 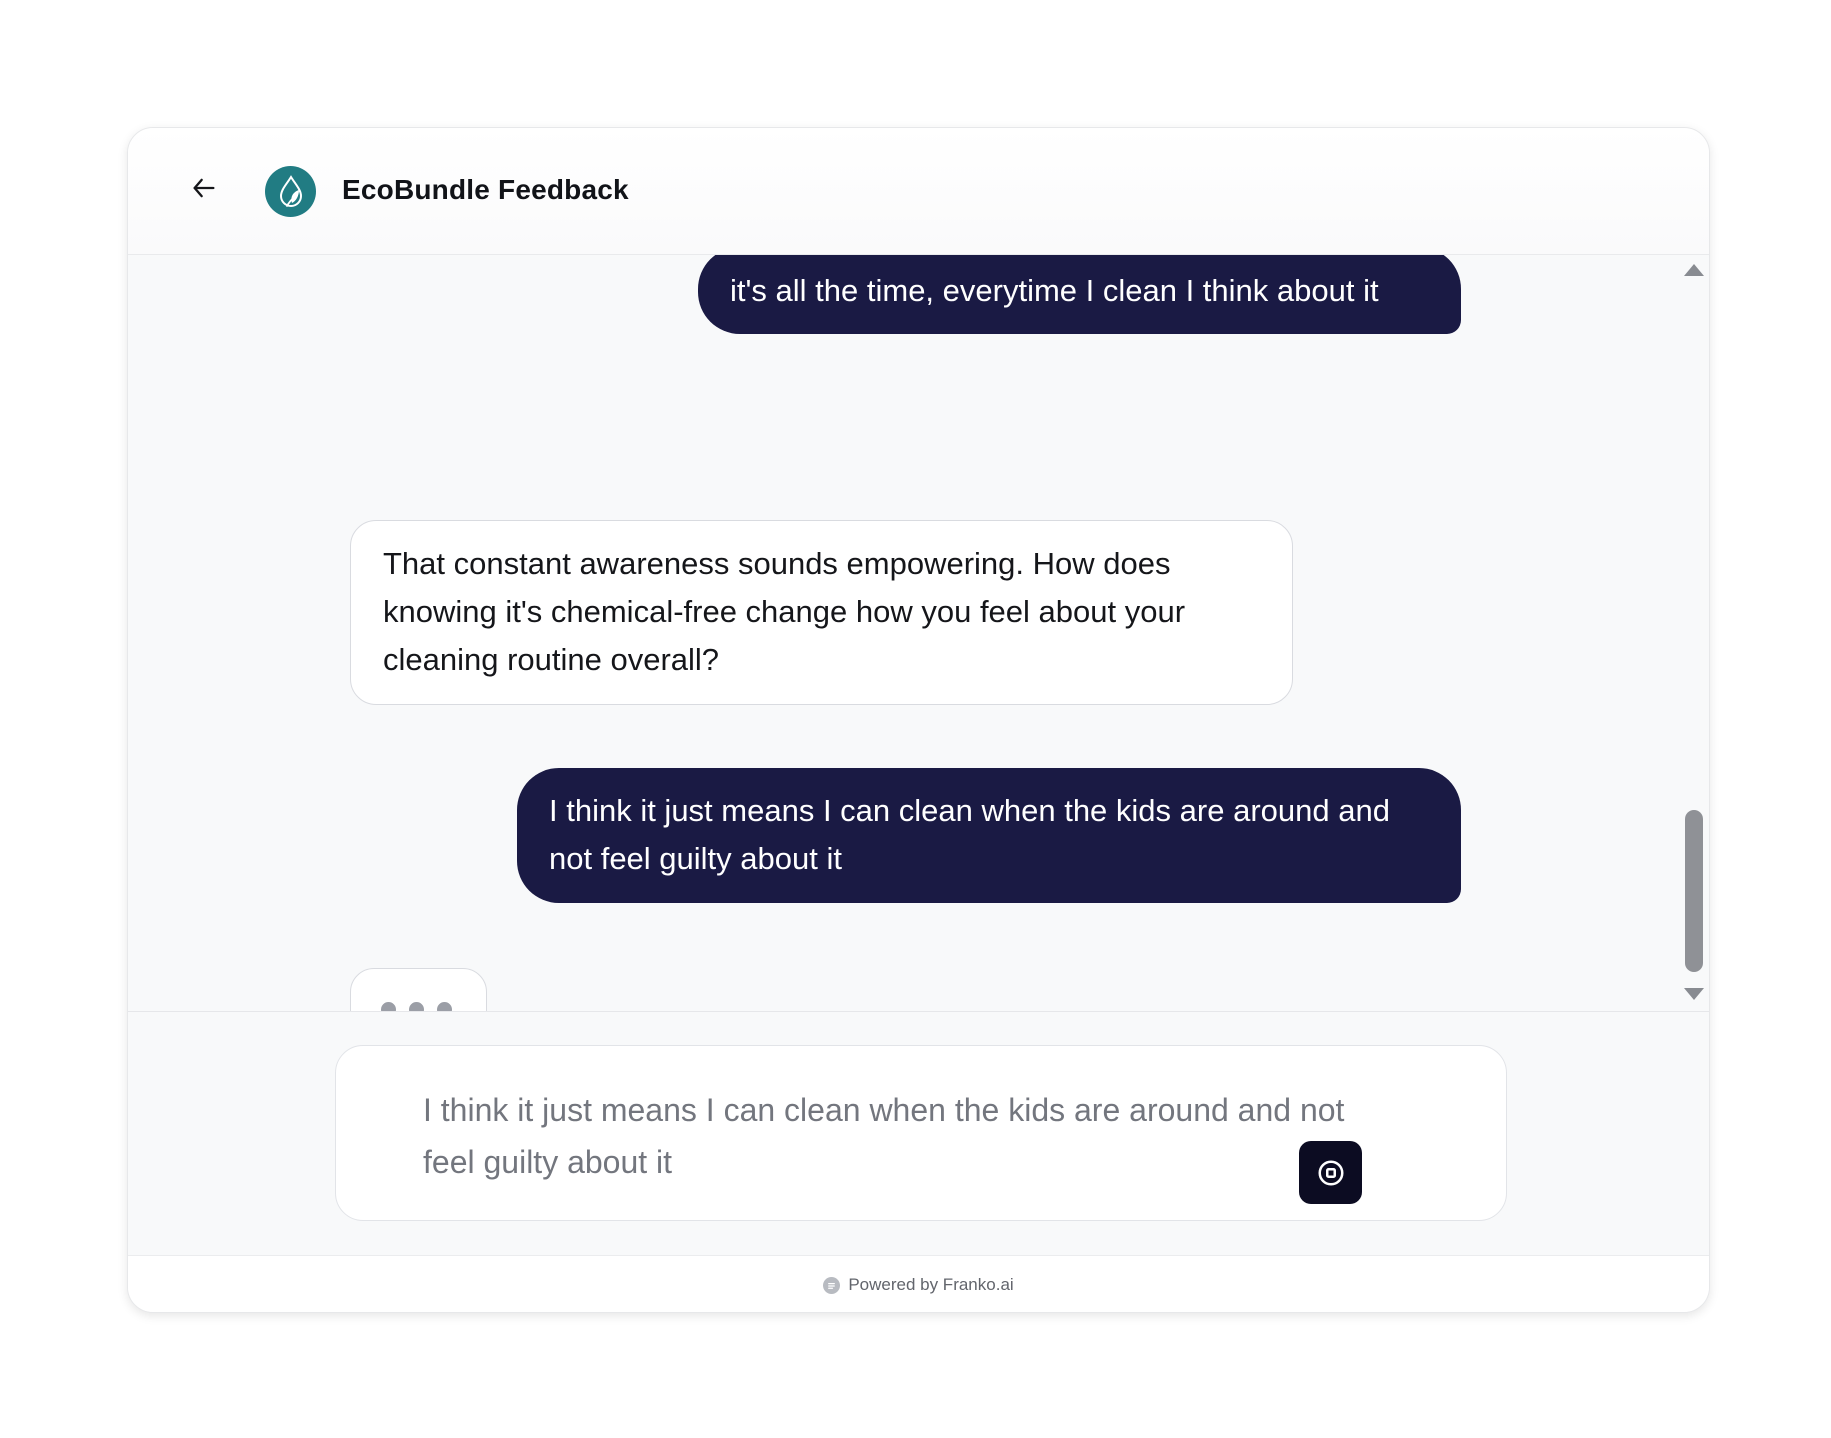 What do you see at coordinates (1694, 270) in the screenshot?
I see `scroll-up-arrow-icon` at bounding box center [1694, 270].